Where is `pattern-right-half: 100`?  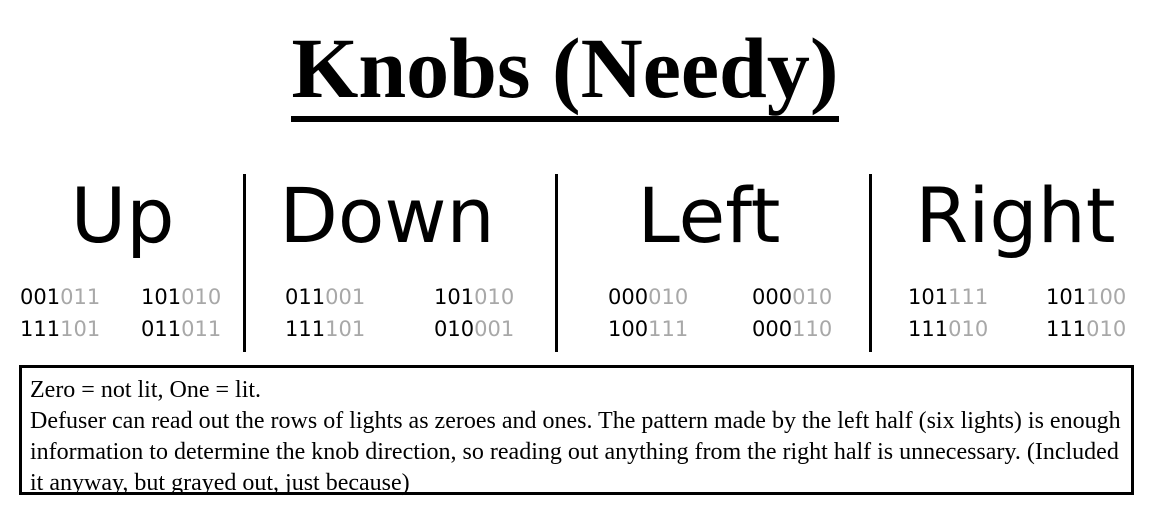
pattern-right-half: 100 is located at coordinates (1106, 297).